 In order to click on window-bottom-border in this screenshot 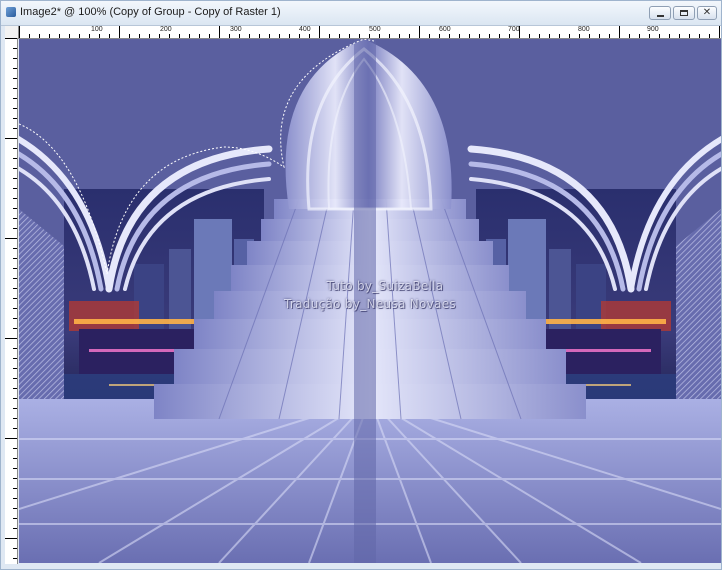, I will do `click(361, 566)`.